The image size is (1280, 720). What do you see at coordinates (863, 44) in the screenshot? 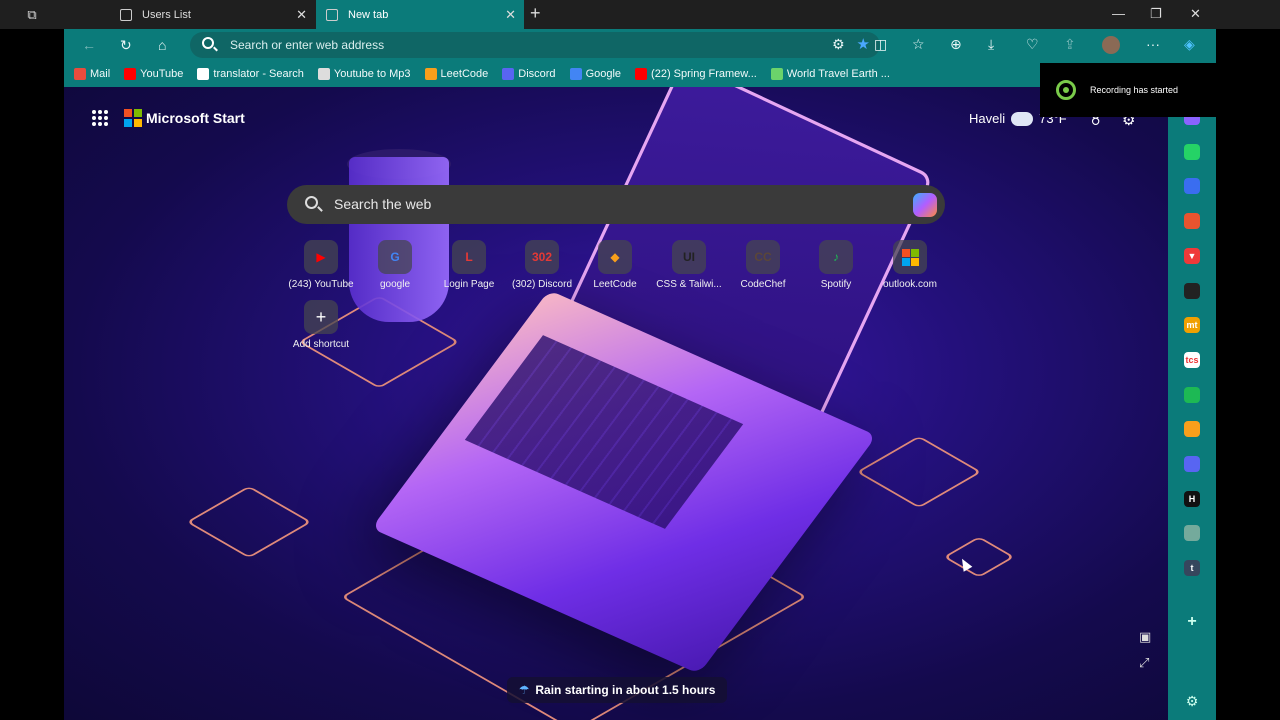
I see `favorite-star-icon: ★` at bounding box center [863, 44].